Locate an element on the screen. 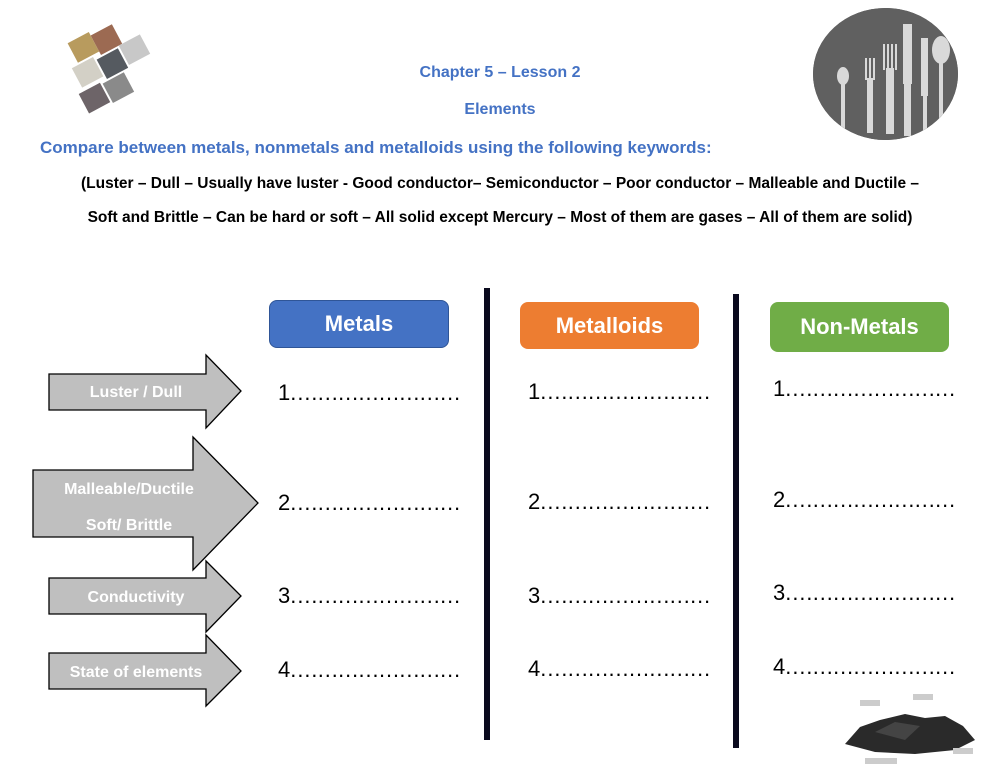 The image size is (1000, 772). arrow-state: State of elements is located at coordinates (145, 670).